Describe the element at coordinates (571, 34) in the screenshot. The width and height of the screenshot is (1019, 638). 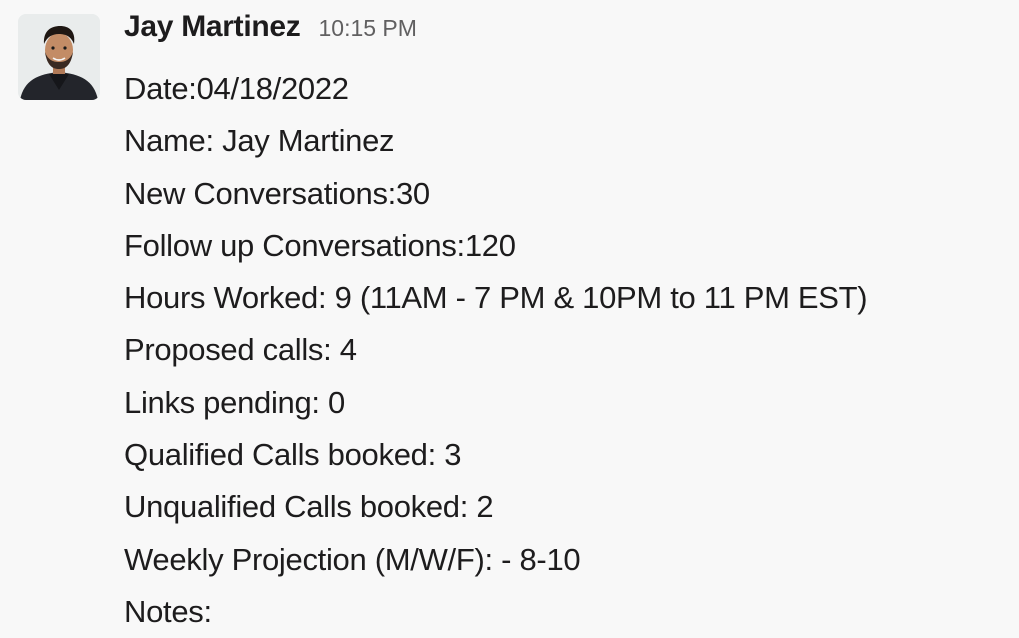
I see `message-header: Jay Martinez 10:15 PM` at that location.